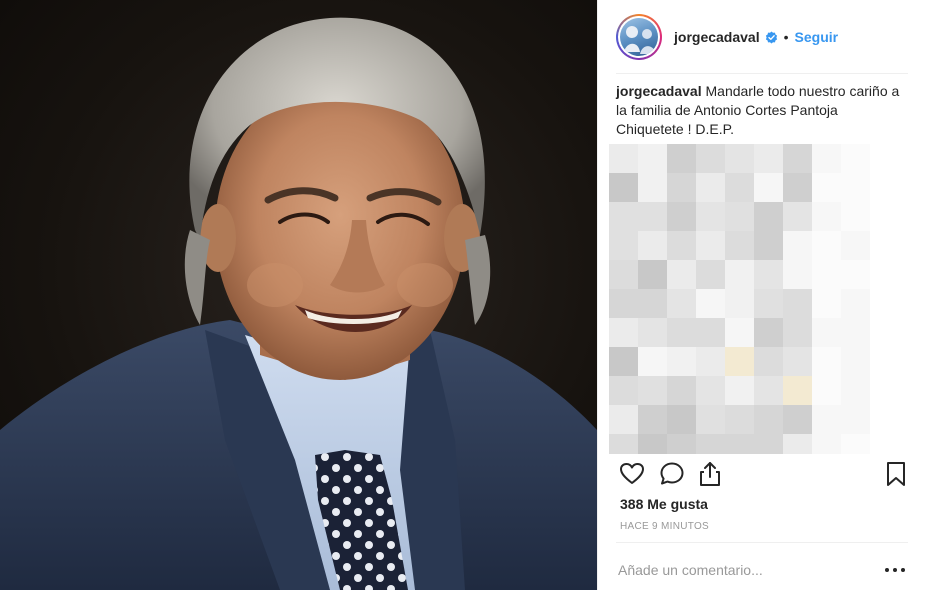 This screenshot has height=590, width=929. Describe the element at coordinates (664, 526) in the screenshot. I see `post-timestamp: HACE 9 MINUTOS` at that location.